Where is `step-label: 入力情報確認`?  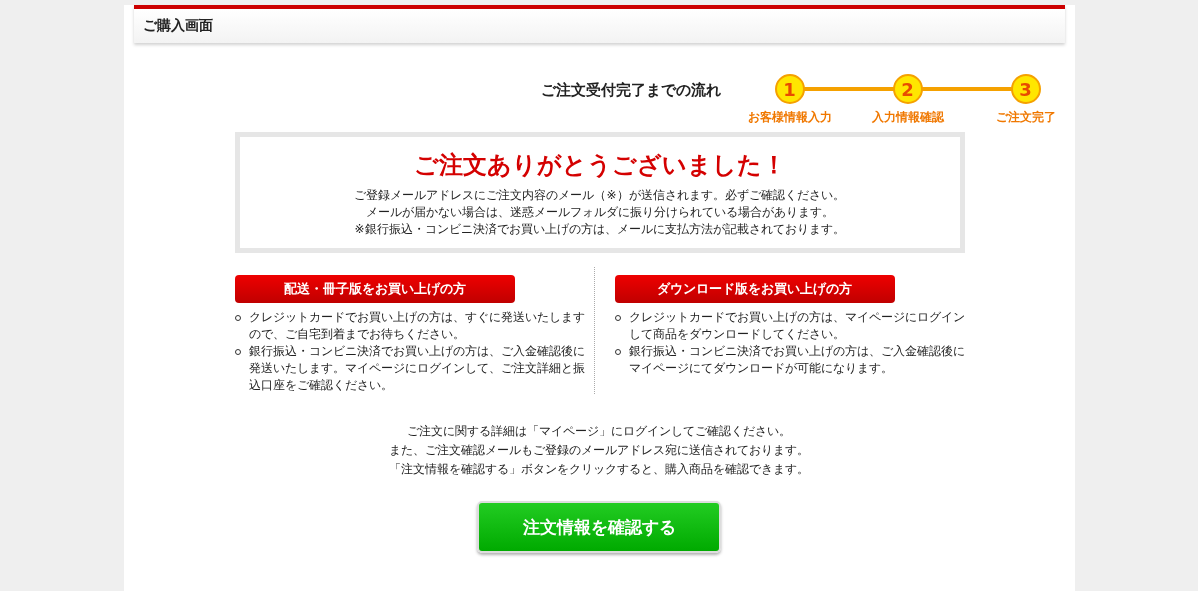
step-label: 入力情報確認 is located at coordinates (907, 117).